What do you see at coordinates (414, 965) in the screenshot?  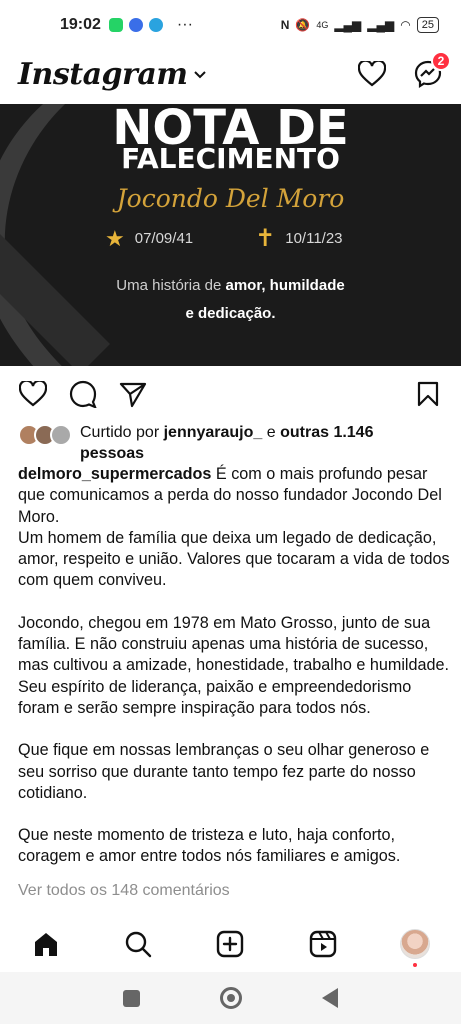 I see `activity-dot` at bounding box center [414, 965].